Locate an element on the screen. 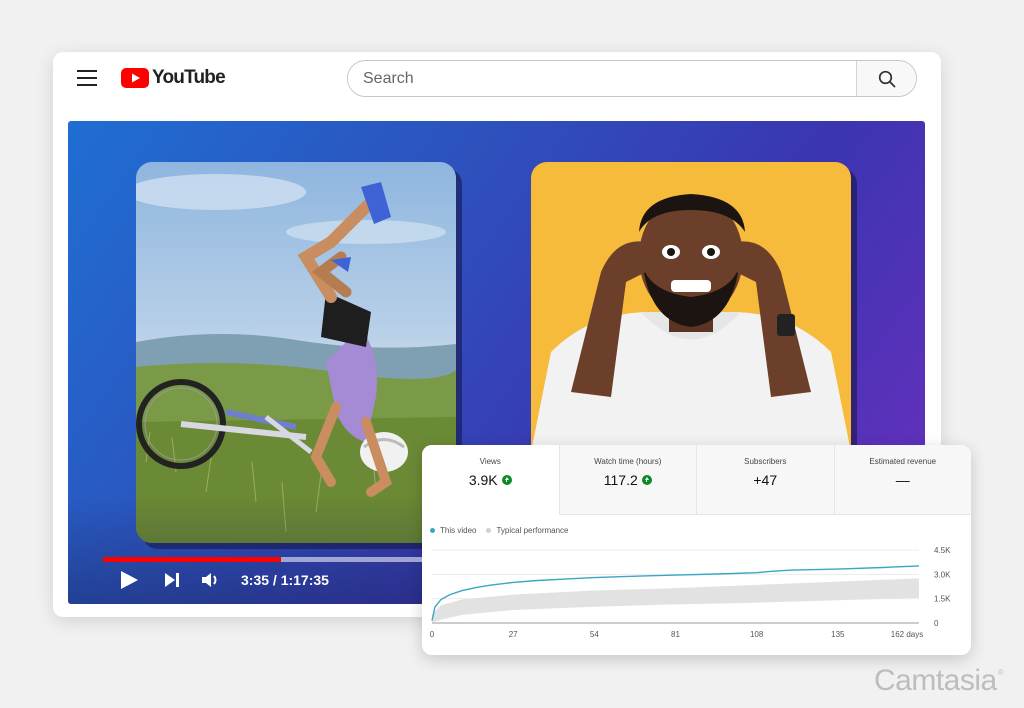  play-button is located at coordinates (129, 580).